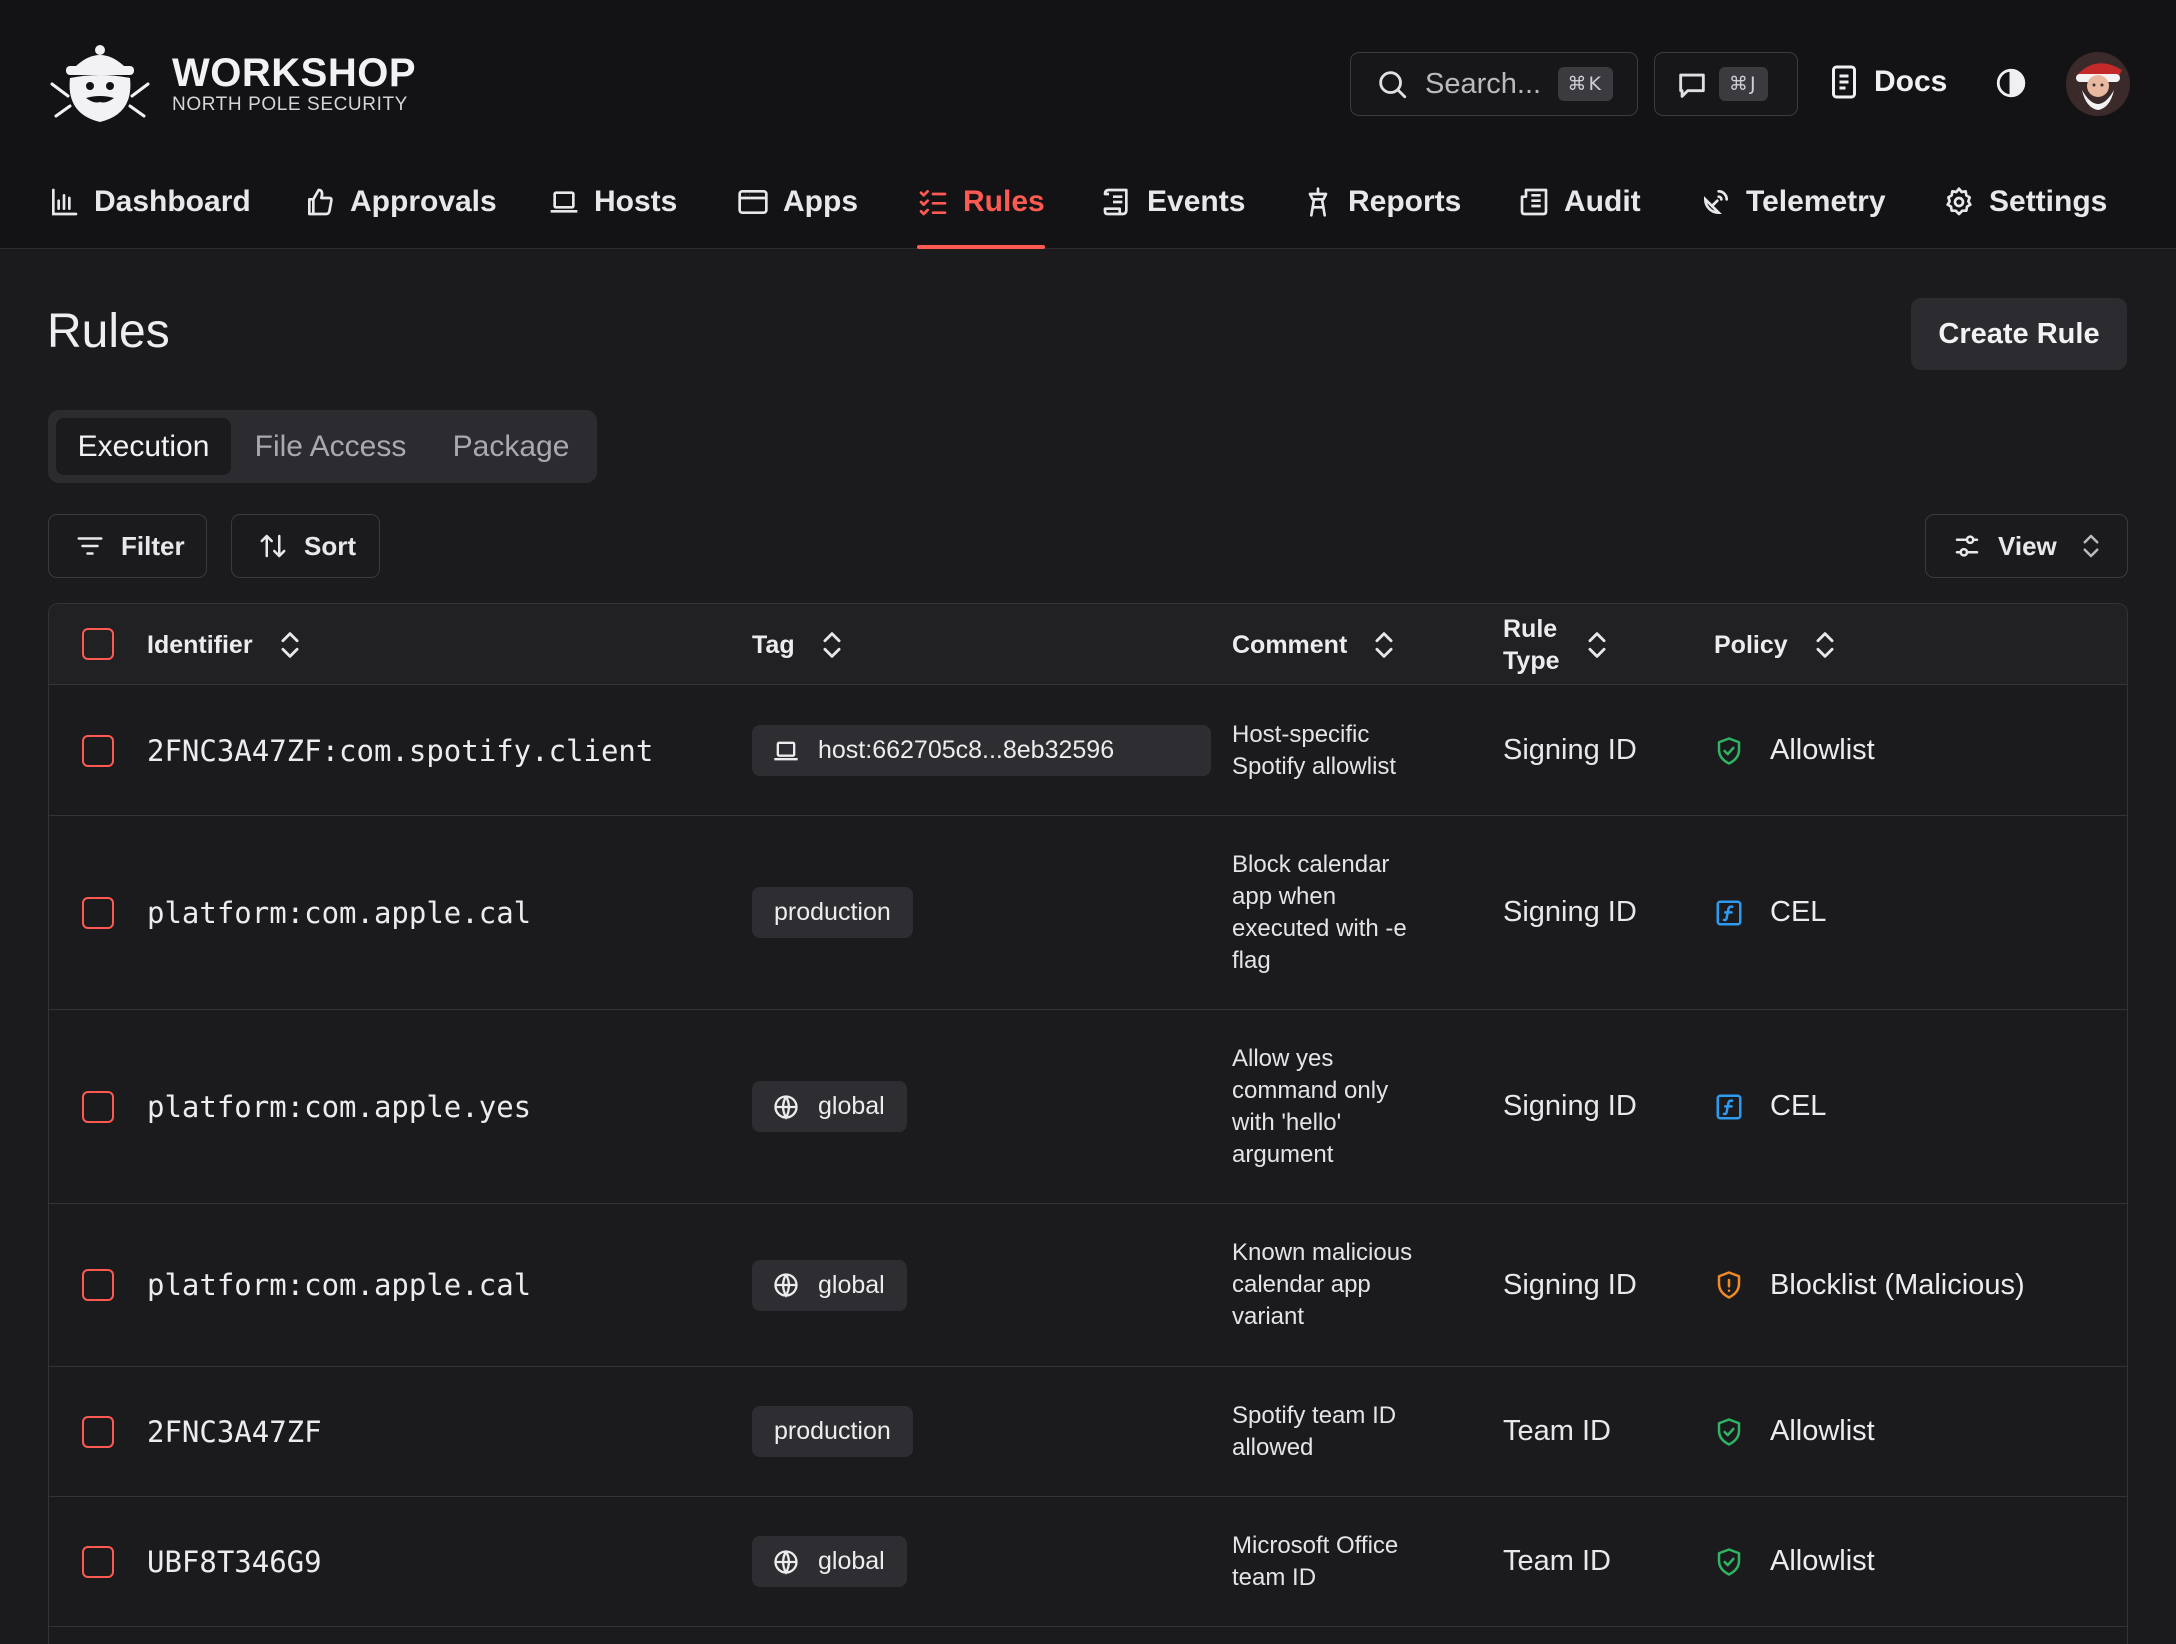 The width and height of the screenshot is (2176, 1644). What do you see at coordinates (1290, 644) in the screenshot?
I see `column-comment-label: Comment` at bounding box center [1290, 644].